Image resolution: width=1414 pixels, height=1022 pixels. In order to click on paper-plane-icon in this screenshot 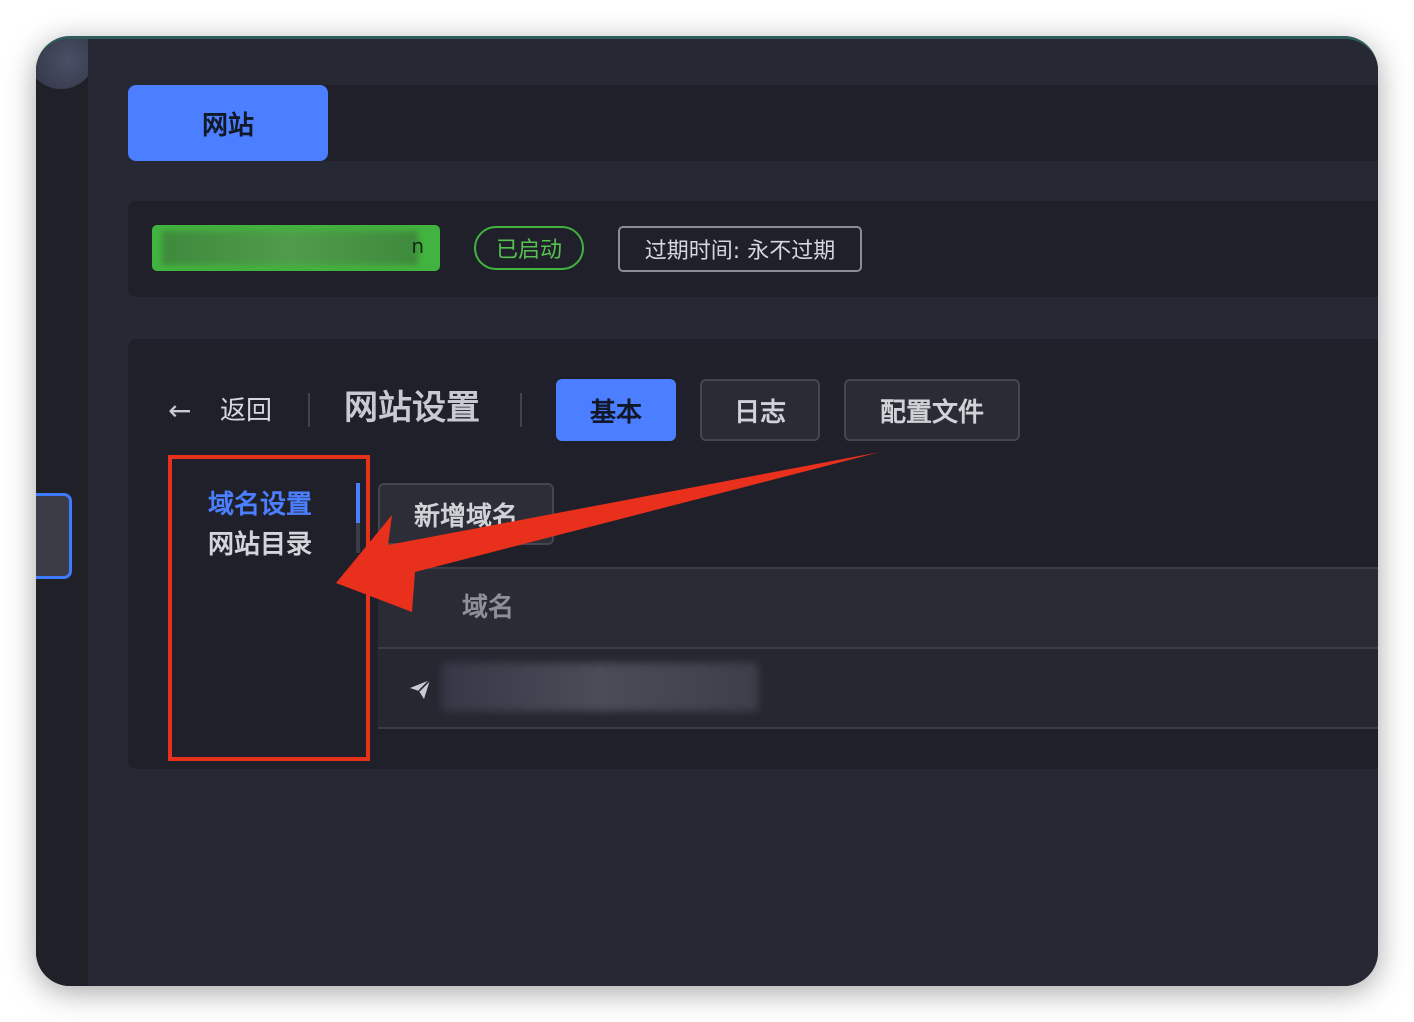, I will do `click(420, 689)`.